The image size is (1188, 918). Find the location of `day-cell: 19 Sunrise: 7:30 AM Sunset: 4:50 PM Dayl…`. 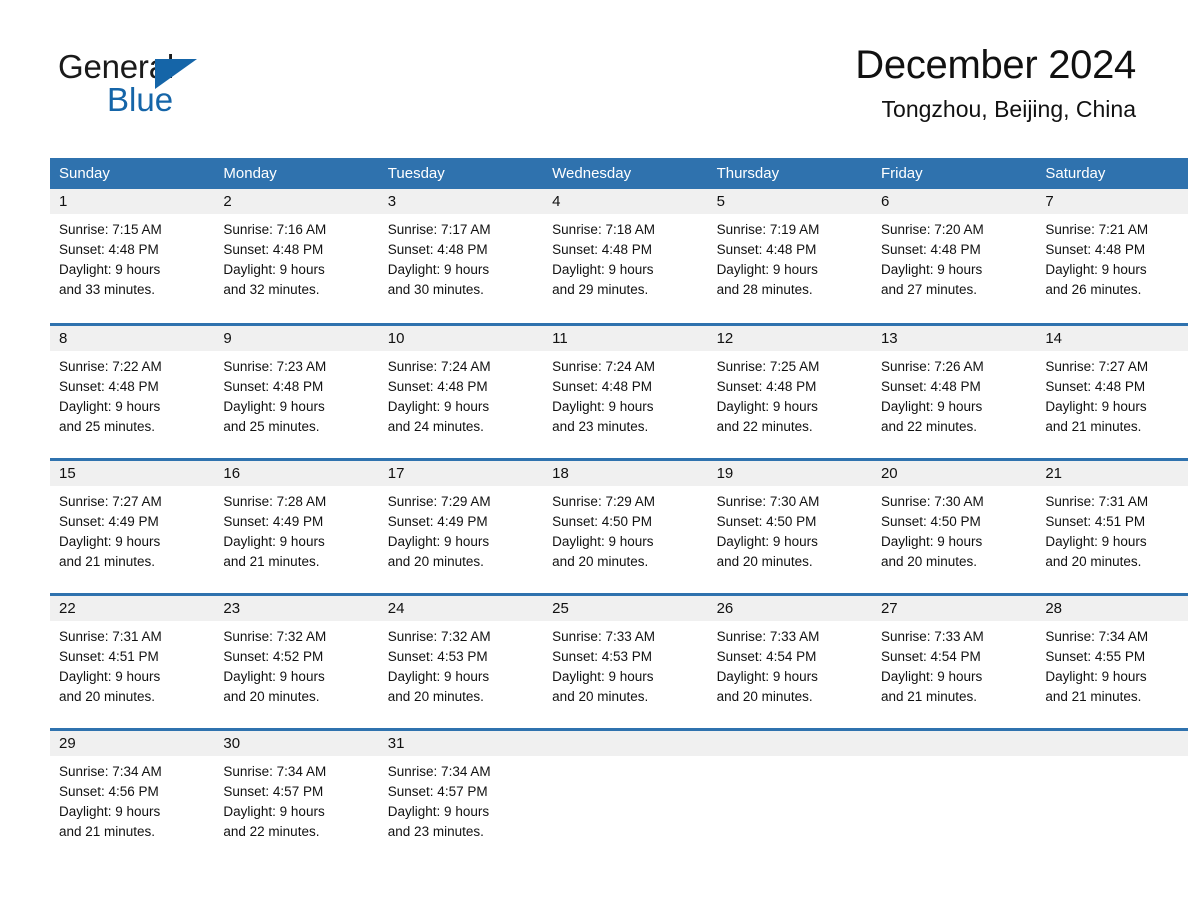

day-cell: 19 Sunrise: 7:30 AM Sunset: 4:50 PM Dayl… is located at coordinates (789, 525).